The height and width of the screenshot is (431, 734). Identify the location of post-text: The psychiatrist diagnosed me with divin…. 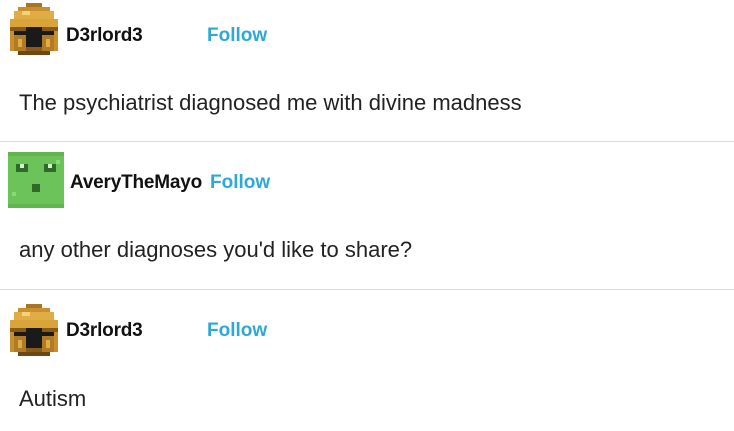
(270, 102).